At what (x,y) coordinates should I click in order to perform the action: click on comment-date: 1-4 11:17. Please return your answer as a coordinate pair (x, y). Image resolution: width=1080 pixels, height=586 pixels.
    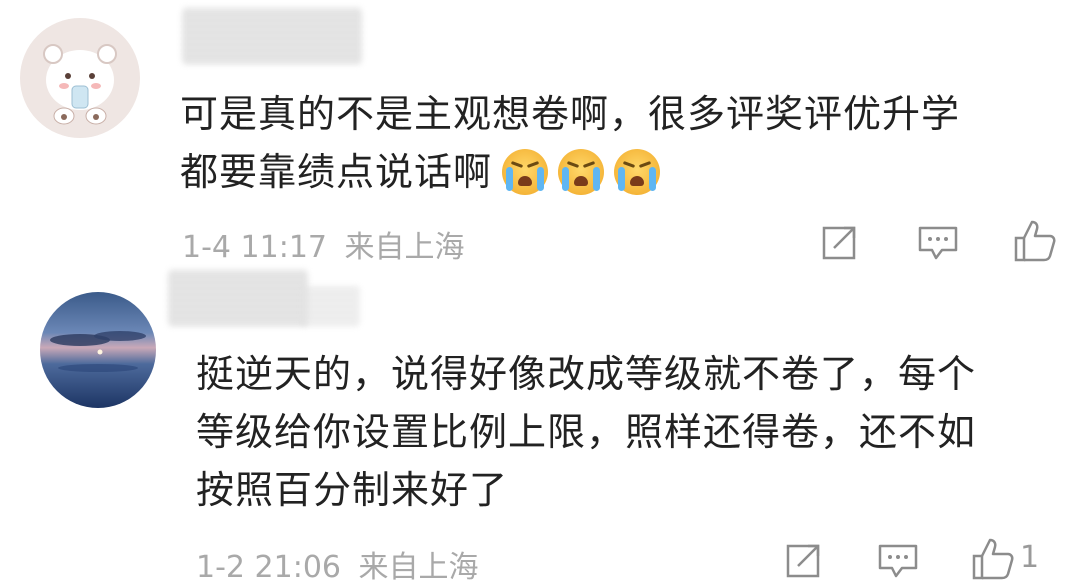
    Looking at the image, I should click on (254, 247).